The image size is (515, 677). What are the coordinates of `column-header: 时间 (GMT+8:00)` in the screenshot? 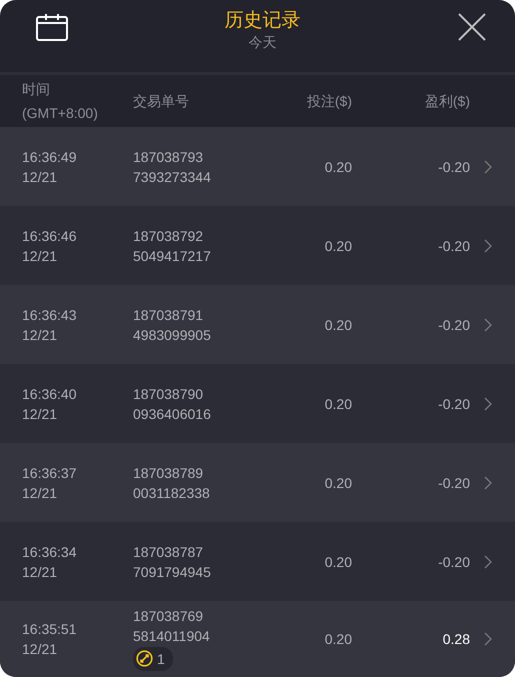 It's located at (60, 101).